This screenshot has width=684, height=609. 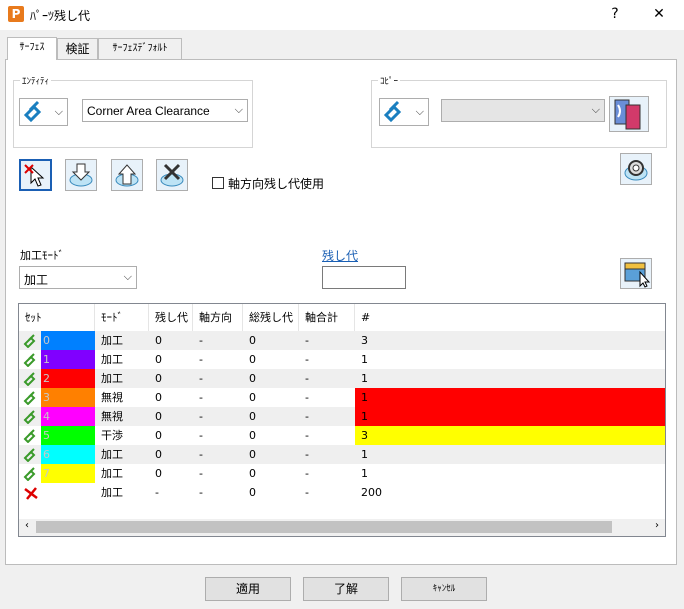 I want to click on thickness-reset-button, so click(x=636, y=273).